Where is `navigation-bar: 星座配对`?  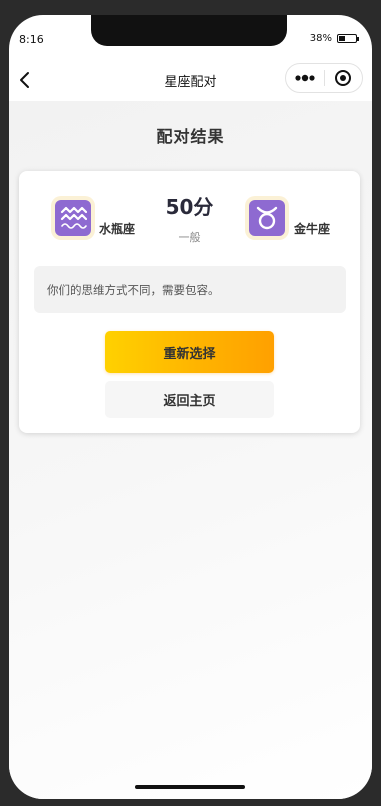
navigation-bar: 星座配对 is located at coordinates (190, 80).